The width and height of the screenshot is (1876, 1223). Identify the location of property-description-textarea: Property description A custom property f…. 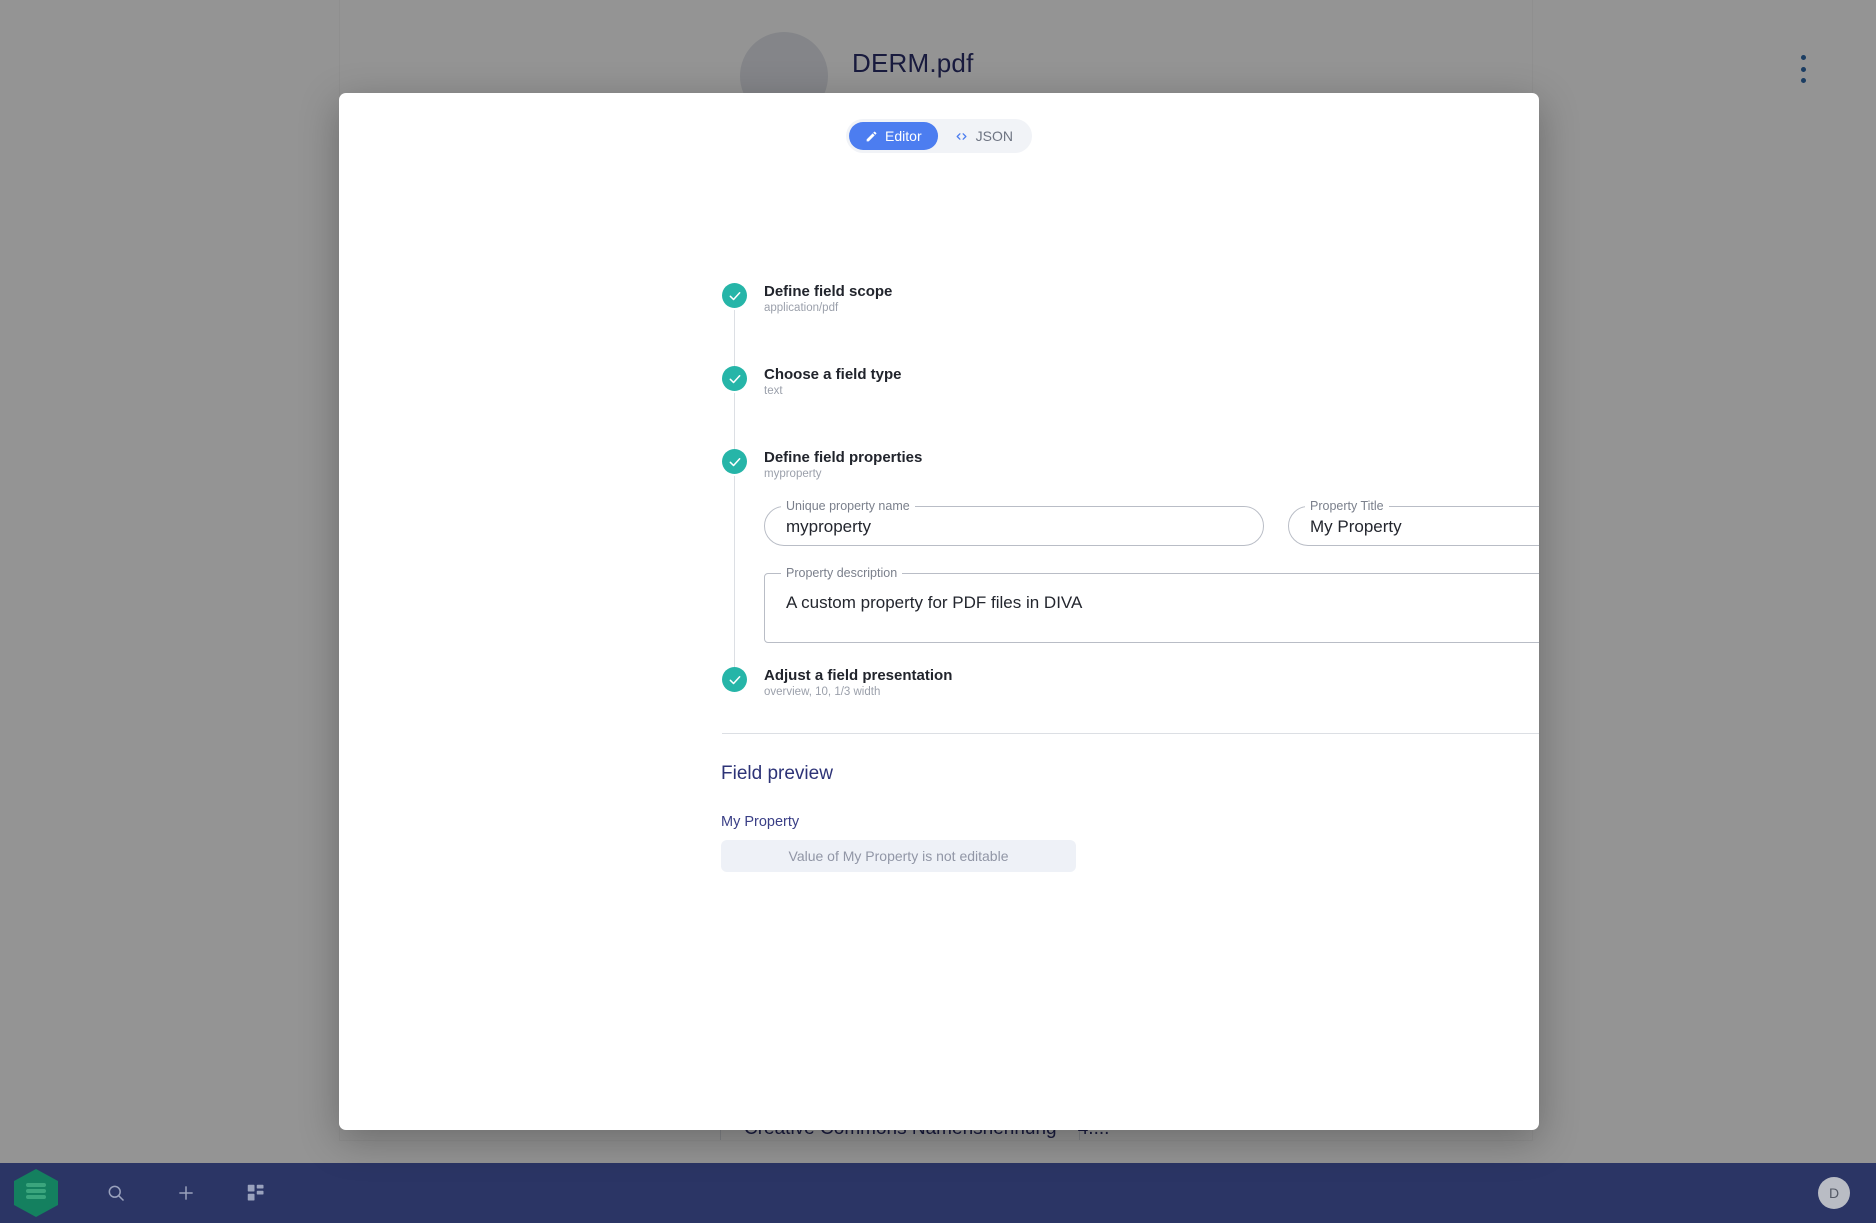
(1151, 605).